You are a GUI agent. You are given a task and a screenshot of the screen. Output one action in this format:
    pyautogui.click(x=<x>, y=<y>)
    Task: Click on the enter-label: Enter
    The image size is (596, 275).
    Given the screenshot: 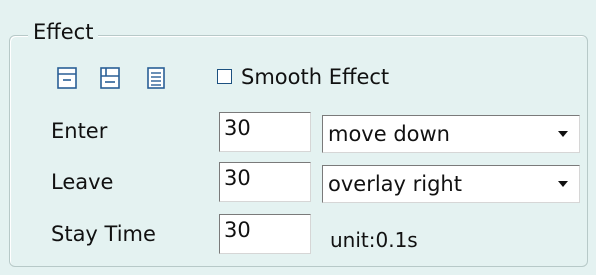 What is the action you would take?
    pyautogui.click(x=79, y=131)
    